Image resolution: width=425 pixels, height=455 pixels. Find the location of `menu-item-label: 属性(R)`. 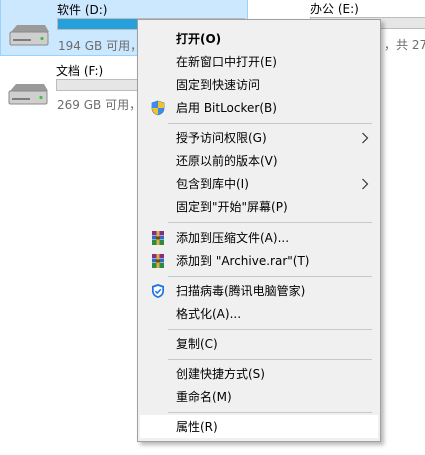

menu-item-label: 属性(R) is located at coordinates (197, 427).